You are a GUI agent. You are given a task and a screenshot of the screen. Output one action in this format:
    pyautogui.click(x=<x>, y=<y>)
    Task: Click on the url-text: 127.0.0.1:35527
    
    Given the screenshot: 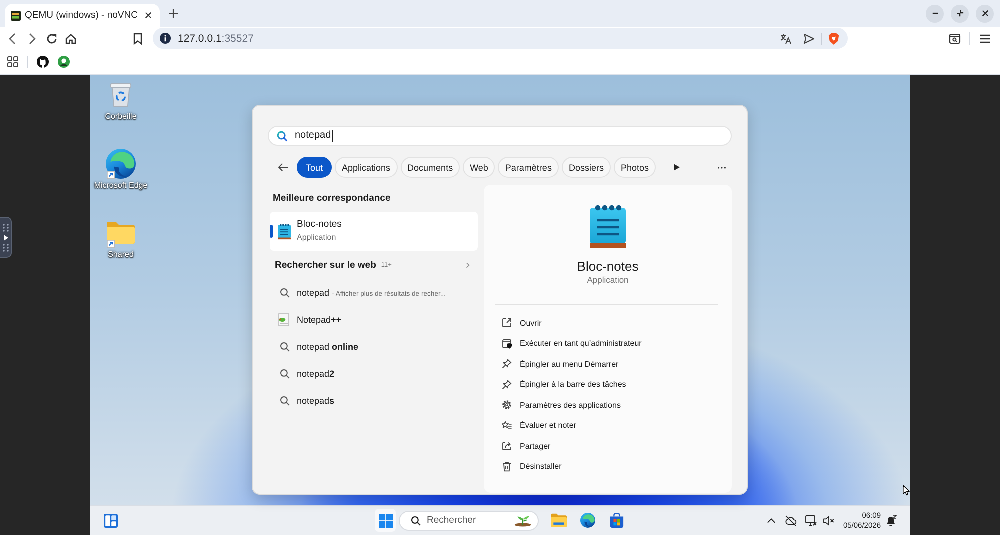 What is the action you would take?
    pyautogui.click(x=216, y=38)
    